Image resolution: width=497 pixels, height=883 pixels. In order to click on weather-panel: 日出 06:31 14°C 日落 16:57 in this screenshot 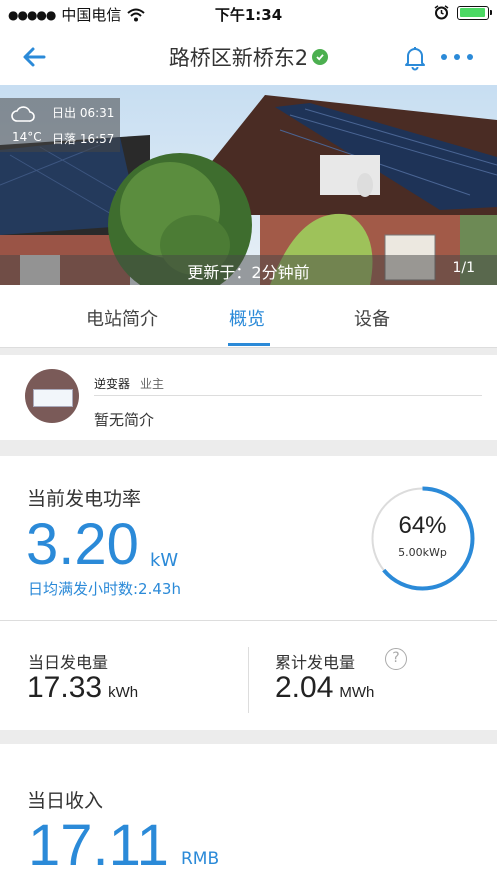, I will do `click(60, 125)`.